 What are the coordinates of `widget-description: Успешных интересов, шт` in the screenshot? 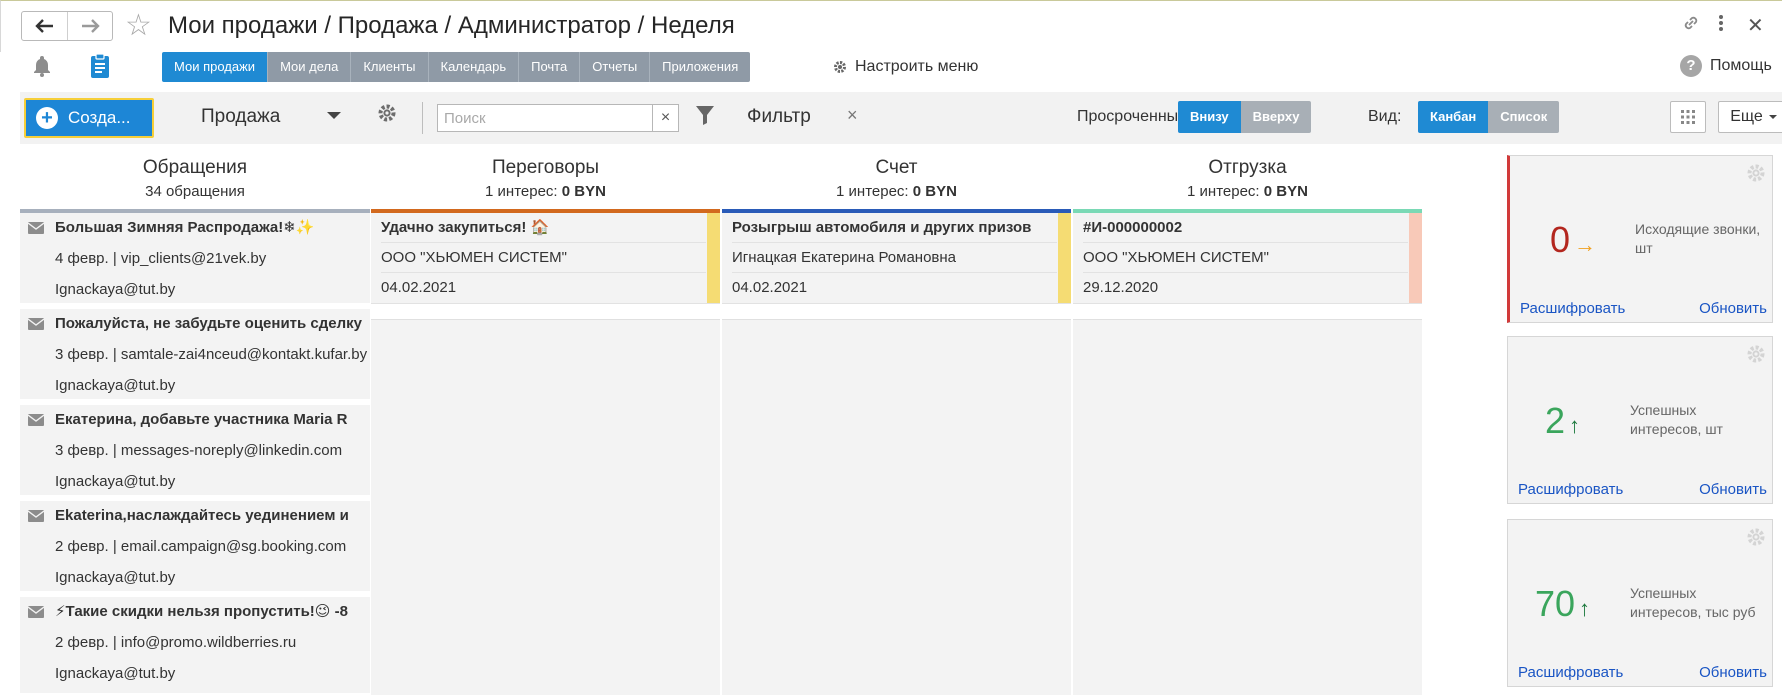 It's located at (1676, 419).